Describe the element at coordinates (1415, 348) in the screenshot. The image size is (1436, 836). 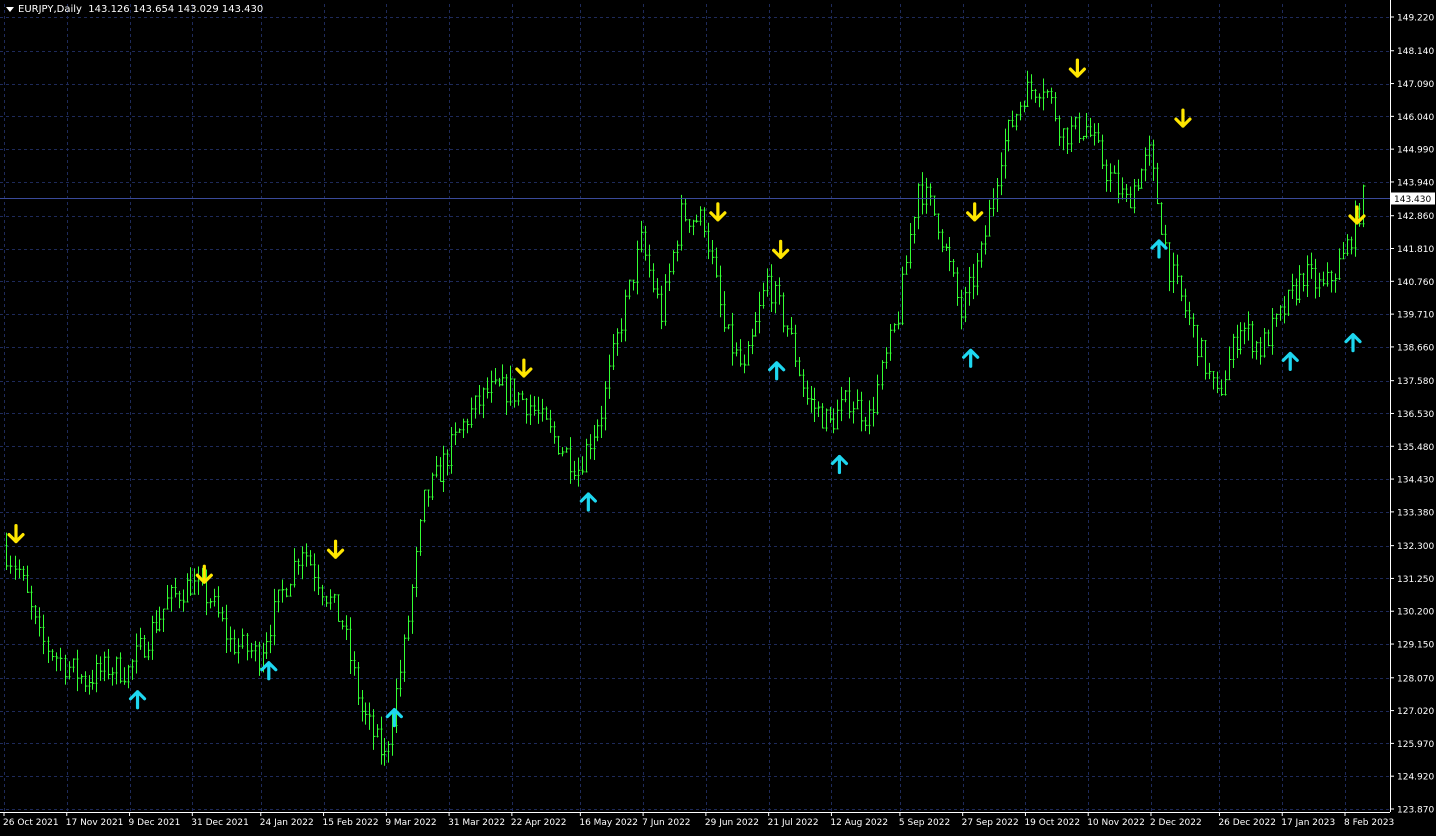
I see `y-tick-label: 138.660` at that location.